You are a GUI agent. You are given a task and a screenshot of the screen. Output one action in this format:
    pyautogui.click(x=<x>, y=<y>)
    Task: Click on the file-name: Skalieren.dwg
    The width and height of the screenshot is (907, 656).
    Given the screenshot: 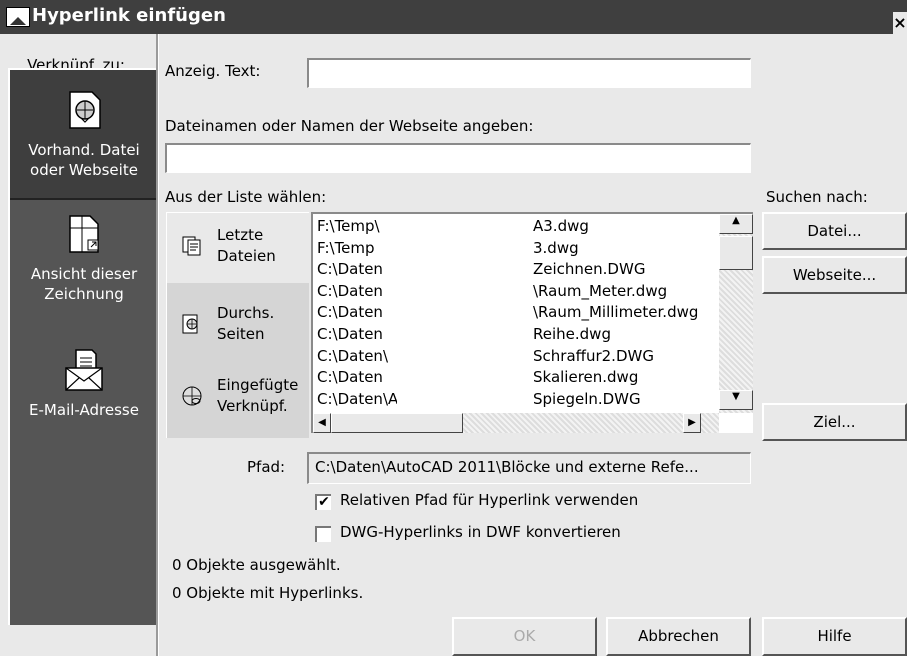 What is the action you would take?
    pyautogui.click(x=586, y=377)
    